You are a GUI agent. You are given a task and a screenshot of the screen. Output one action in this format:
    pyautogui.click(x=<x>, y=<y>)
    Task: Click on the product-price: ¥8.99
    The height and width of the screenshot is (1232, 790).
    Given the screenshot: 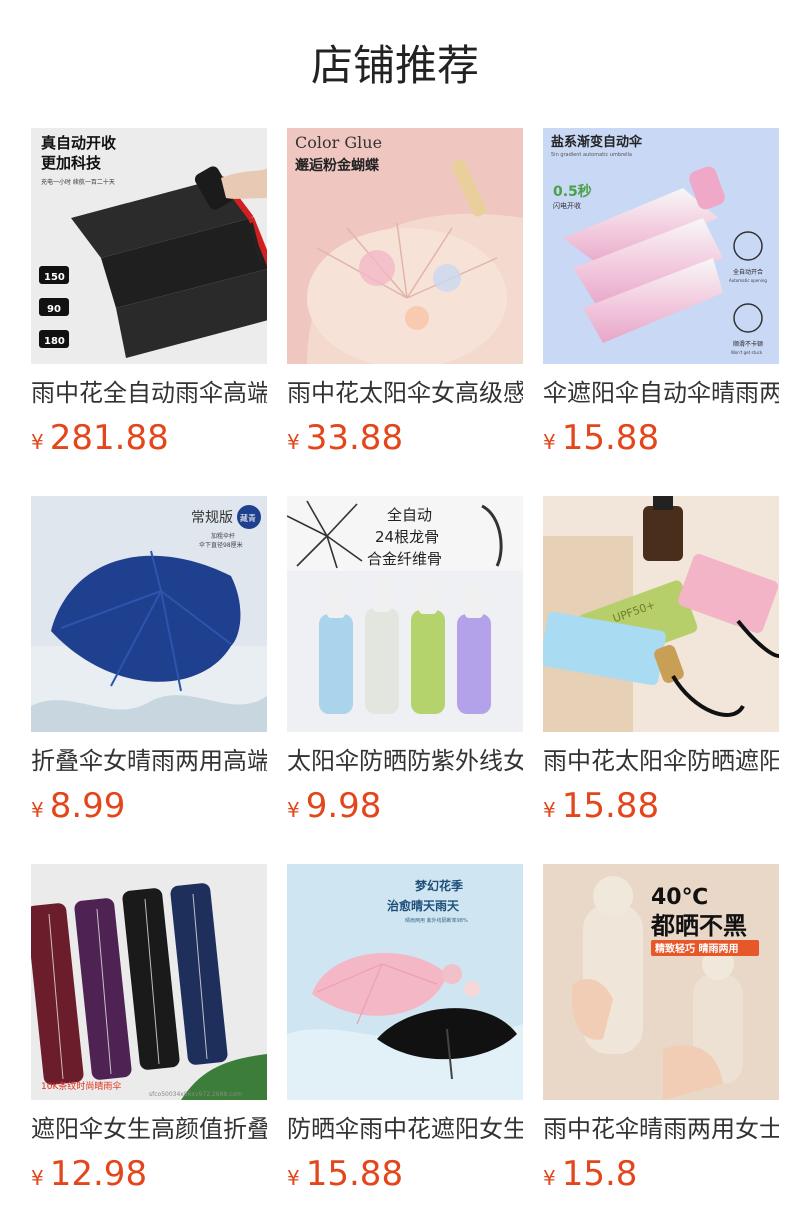 What is the action you would take?
    pyautogui.click(x=78, y=806)
    